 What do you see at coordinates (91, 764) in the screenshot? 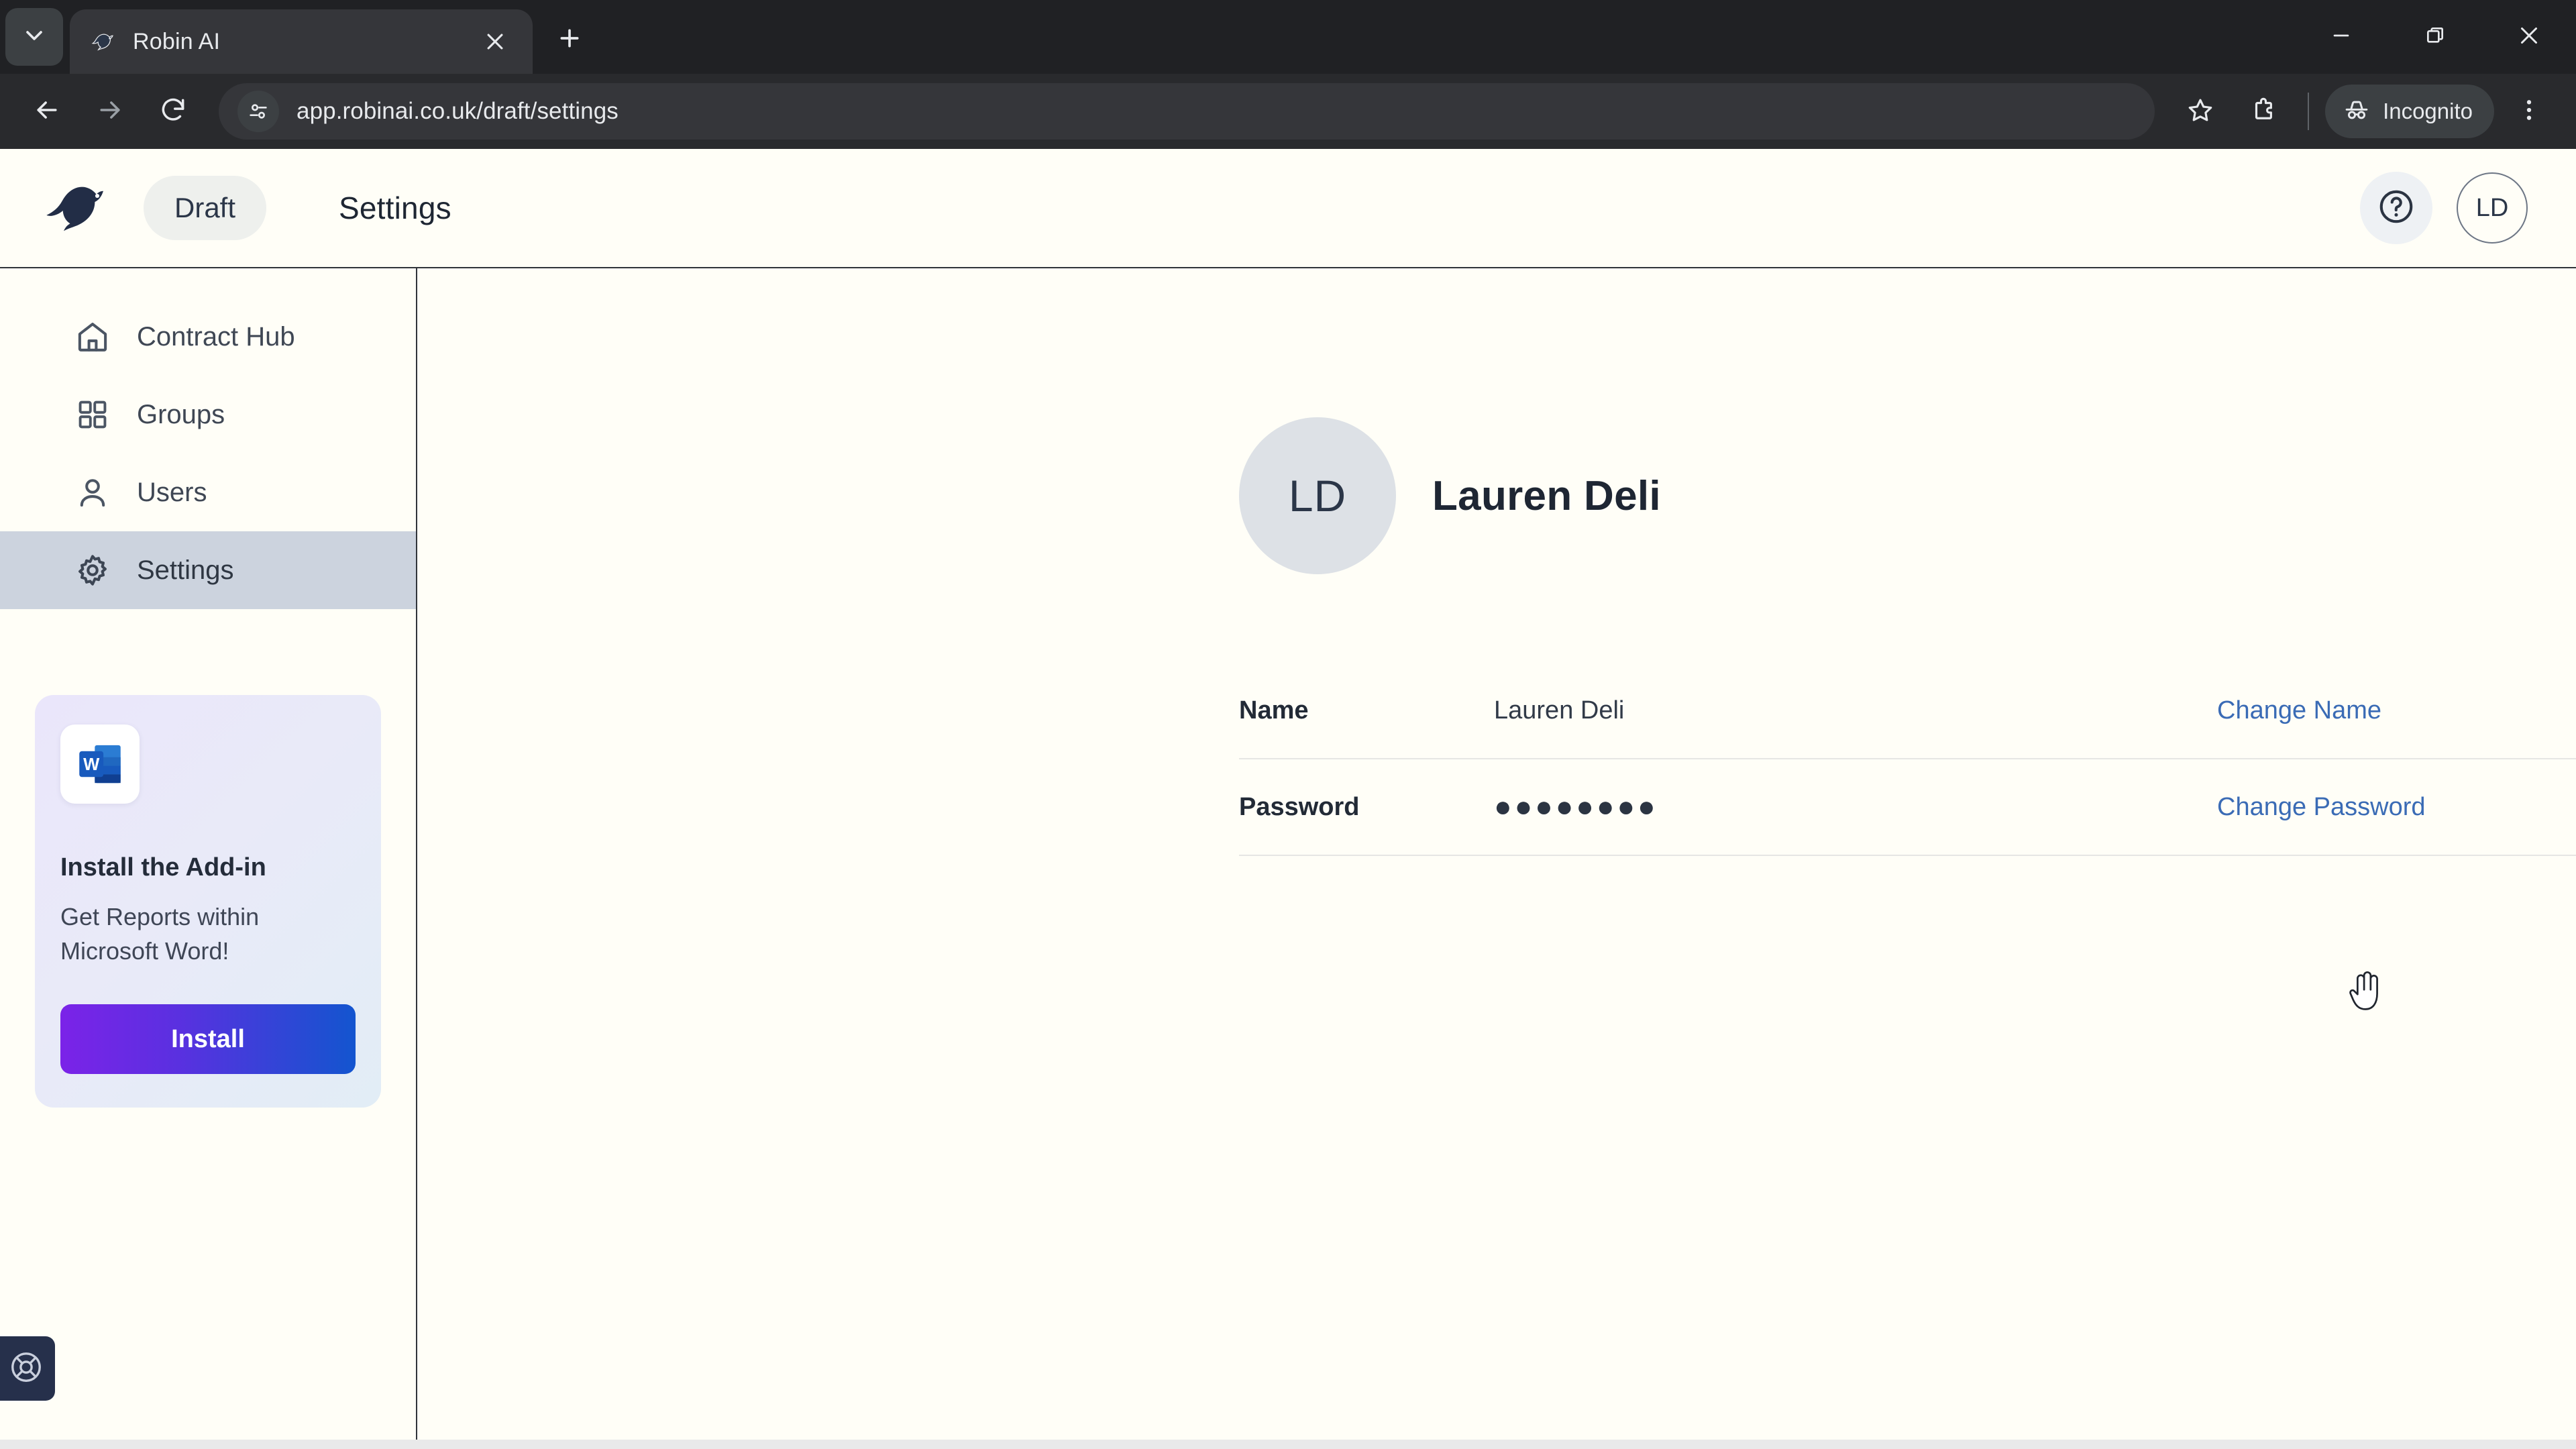
I see `svg-text: W` at bounding box center [91, 764].